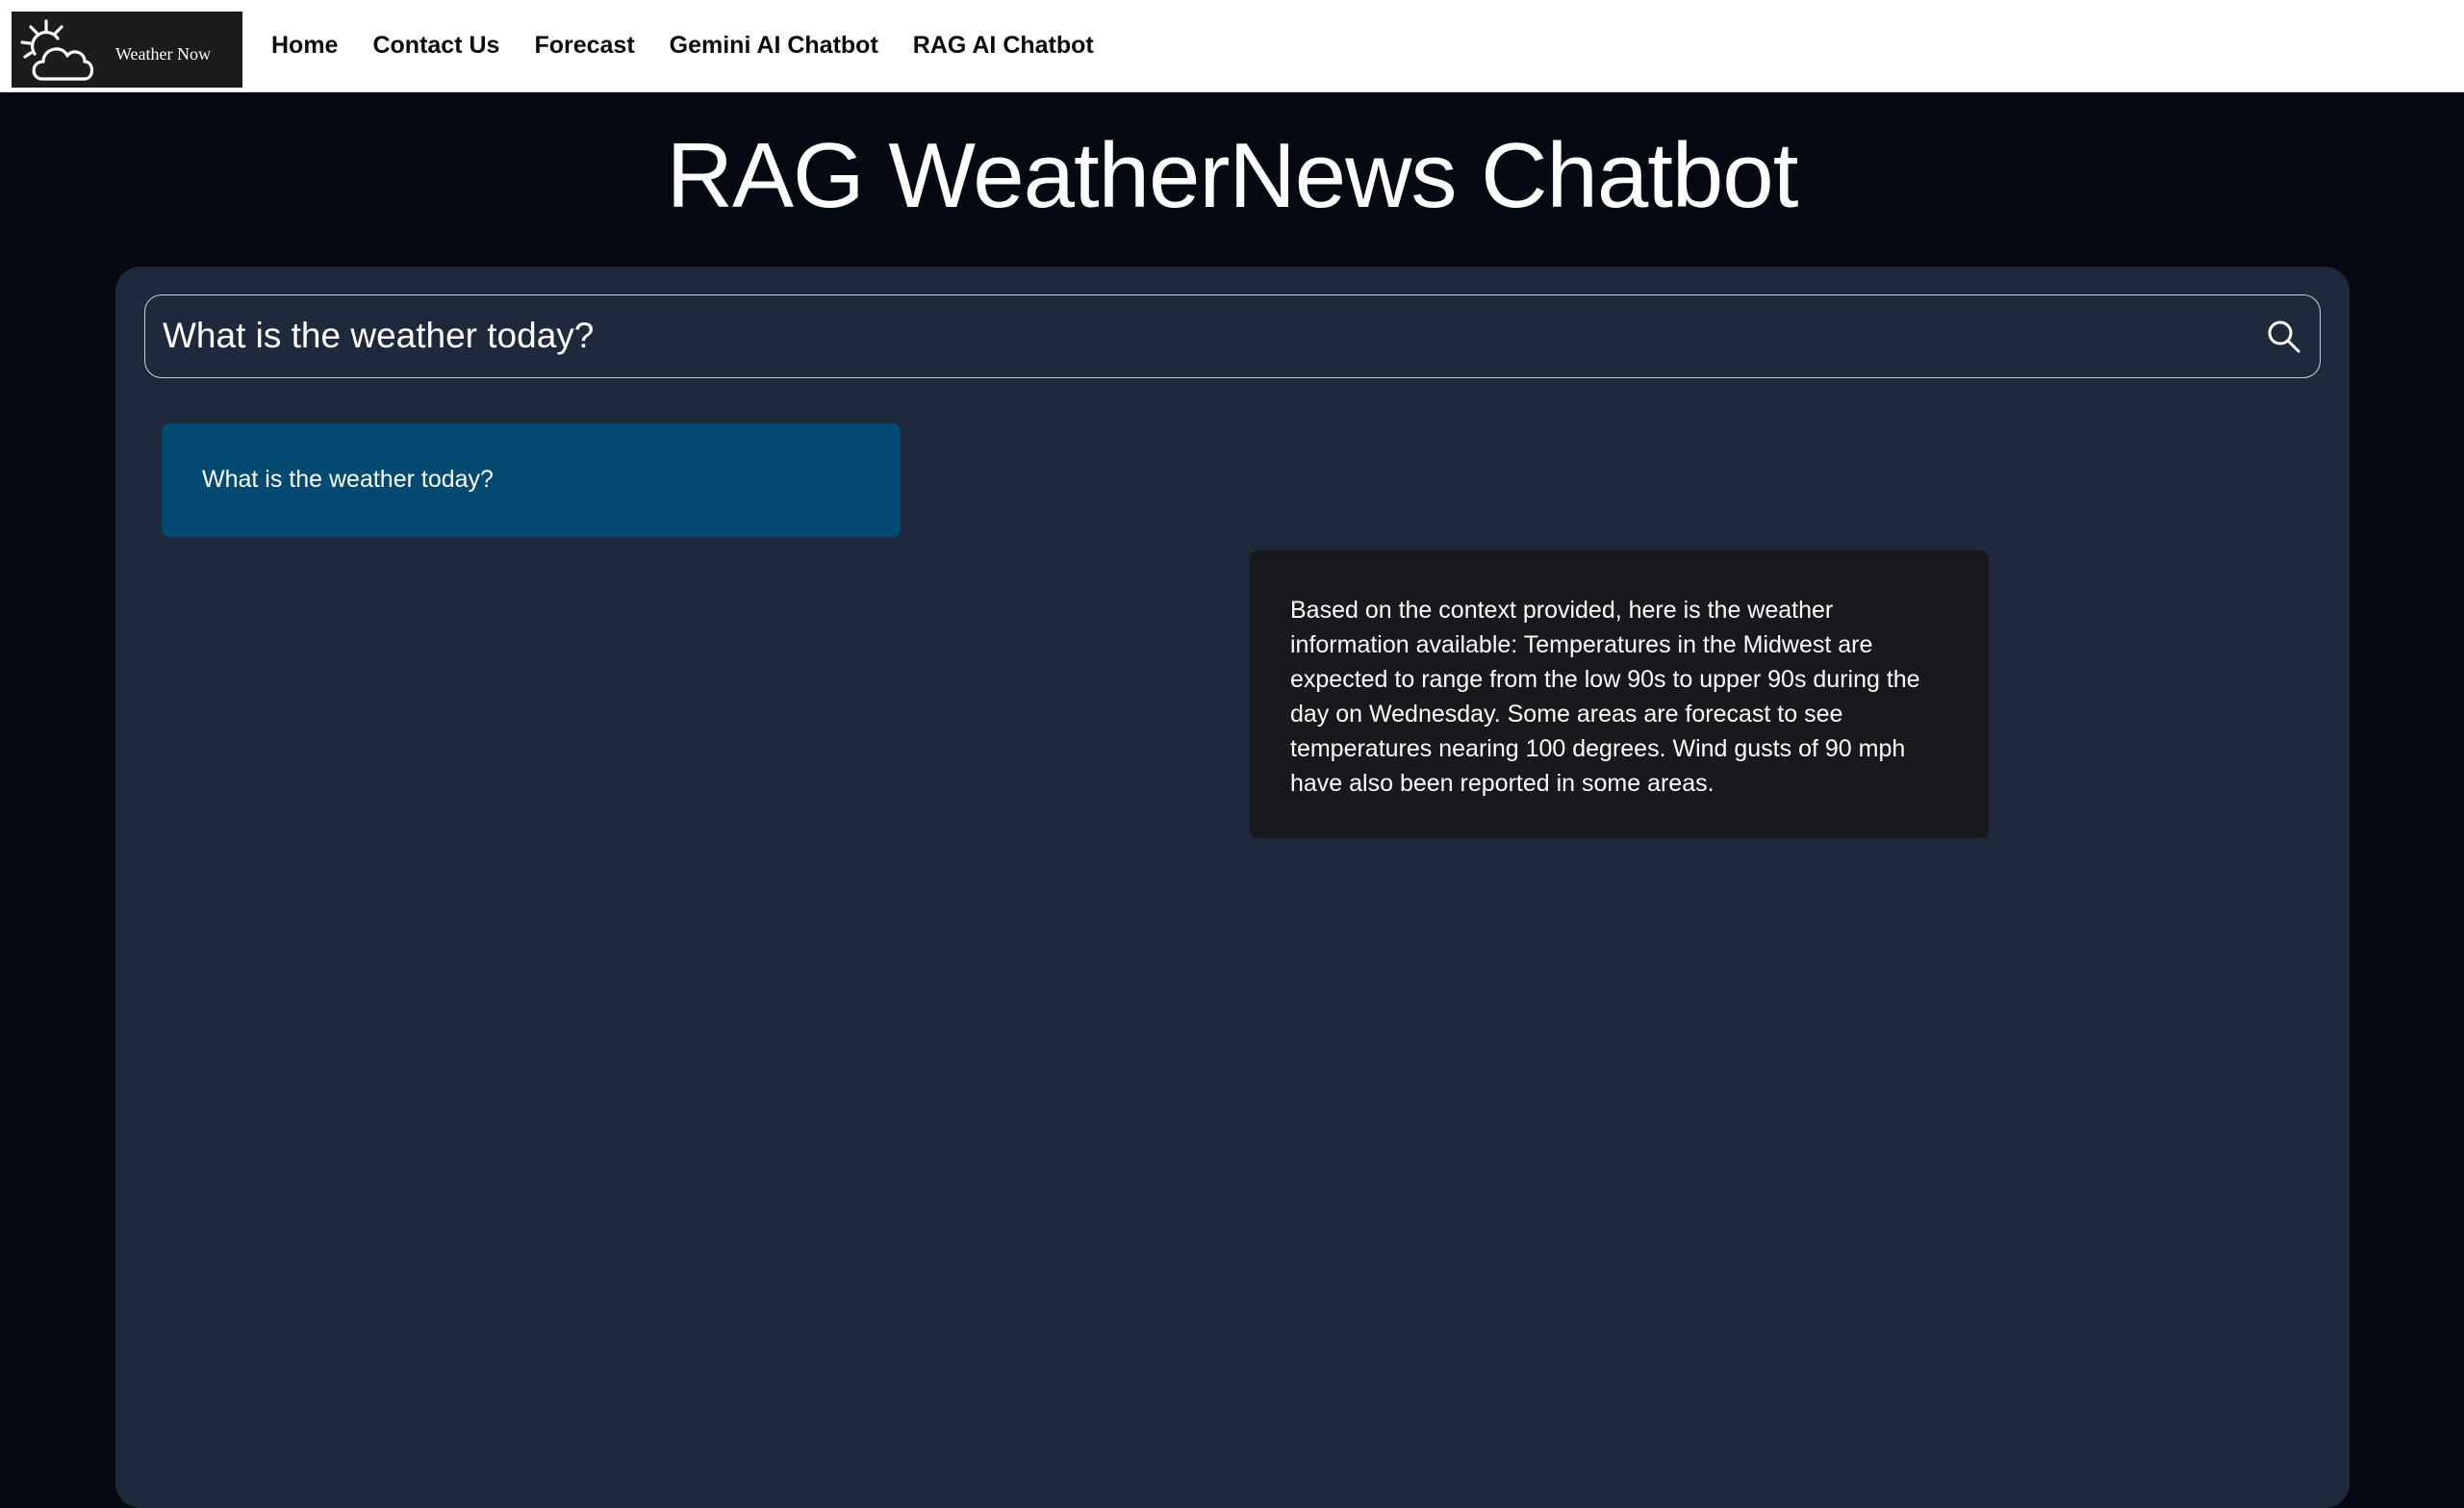 This screenshot has width=2464, height=1508. Describe the element at coordinates (435, 46) in the screenshot. I see `nav-link-contact-us: Contact Us` at that location.